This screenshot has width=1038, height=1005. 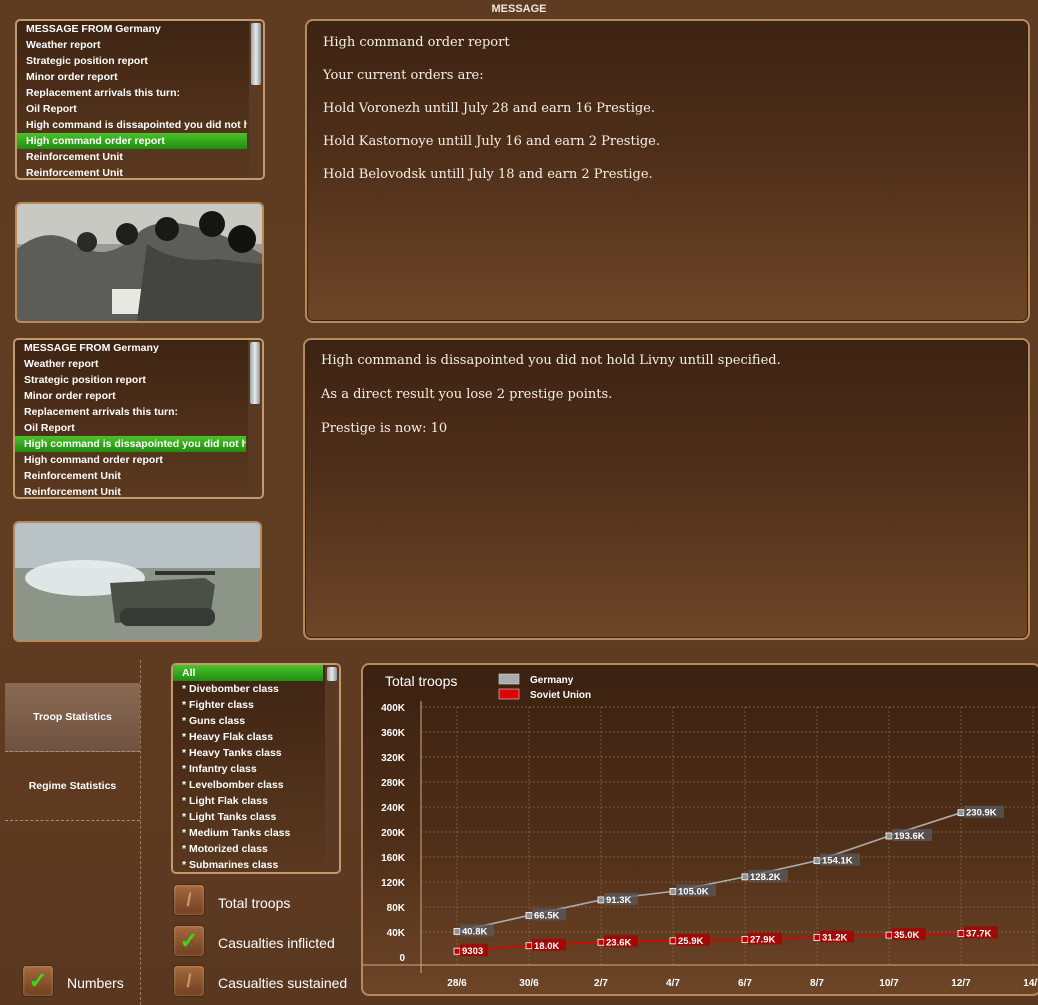 What do you see at coordinates (909, 836) in the screenshot?
I see `data-label: 193.6K` at bounding box center [909, 836].